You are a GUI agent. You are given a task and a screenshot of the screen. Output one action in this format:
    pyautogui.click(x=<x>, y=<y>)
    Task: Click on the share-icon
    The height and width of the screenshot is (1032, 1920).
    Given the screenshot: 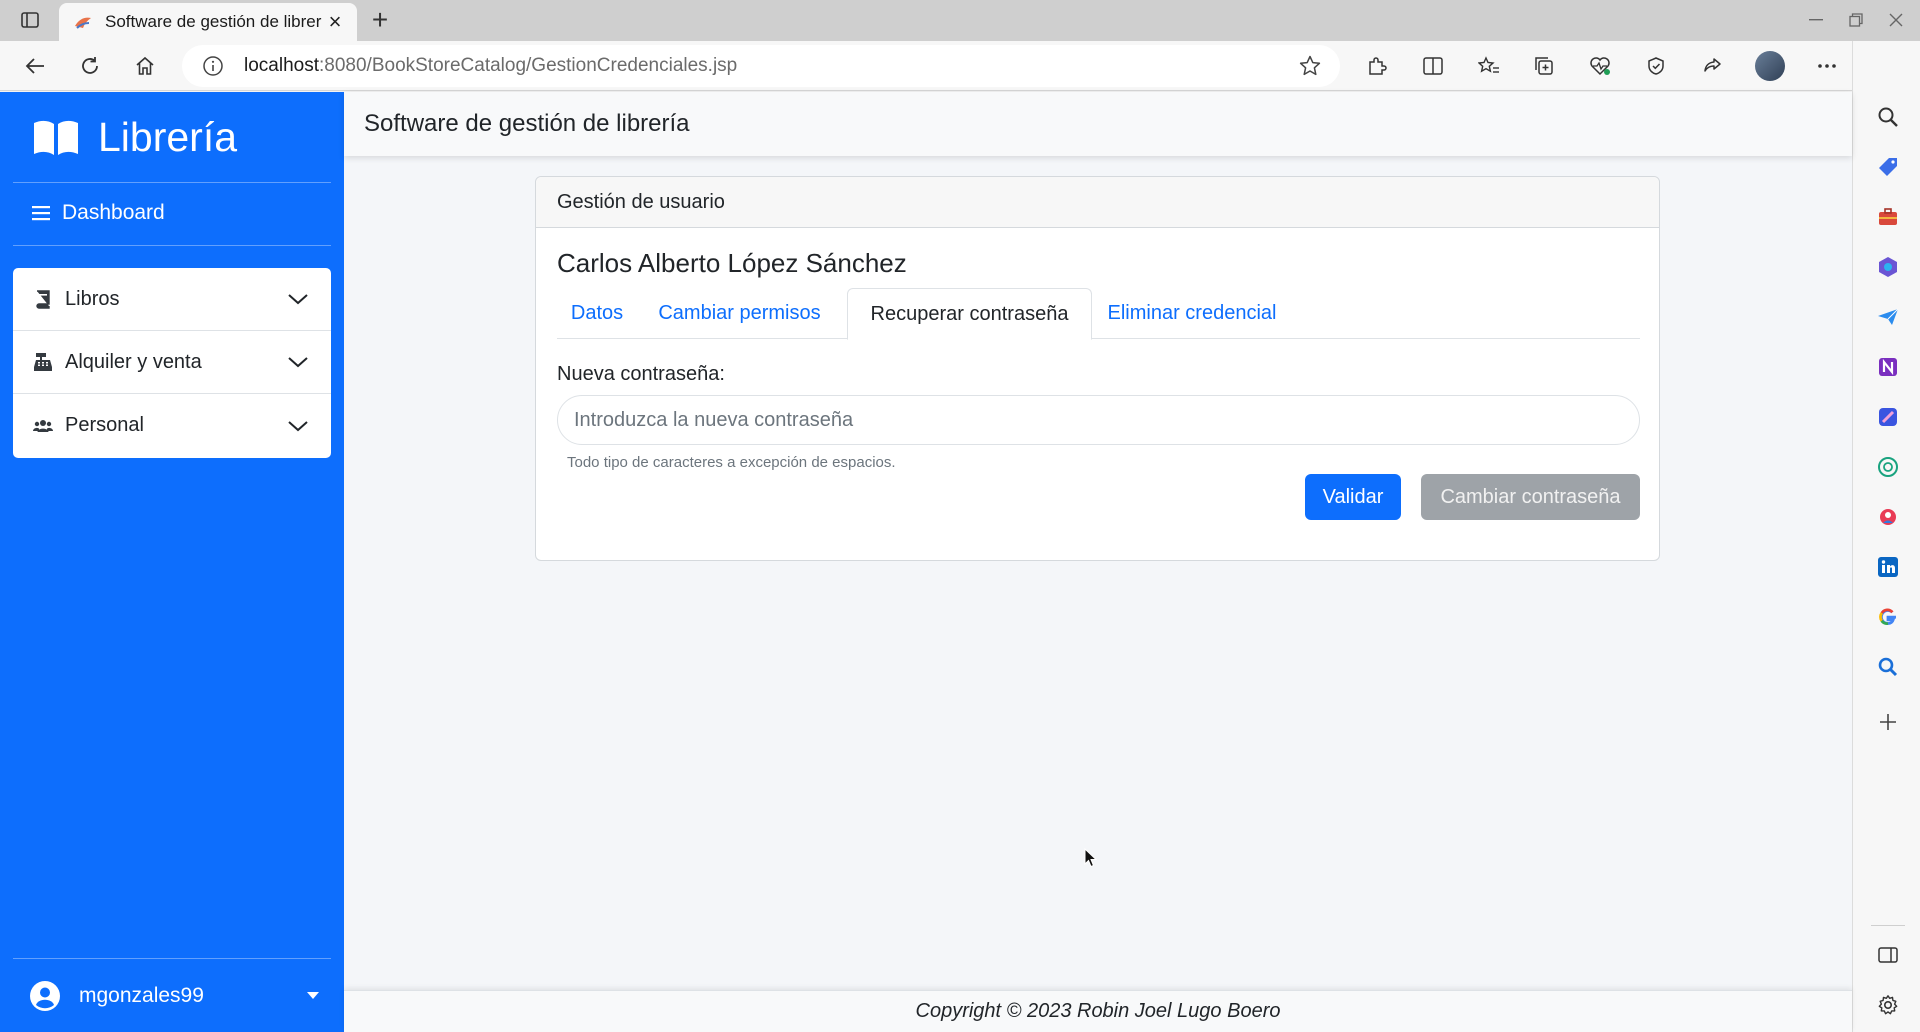 What is the action you would take?
    pyautogui.click(x=1712, y=65)
    